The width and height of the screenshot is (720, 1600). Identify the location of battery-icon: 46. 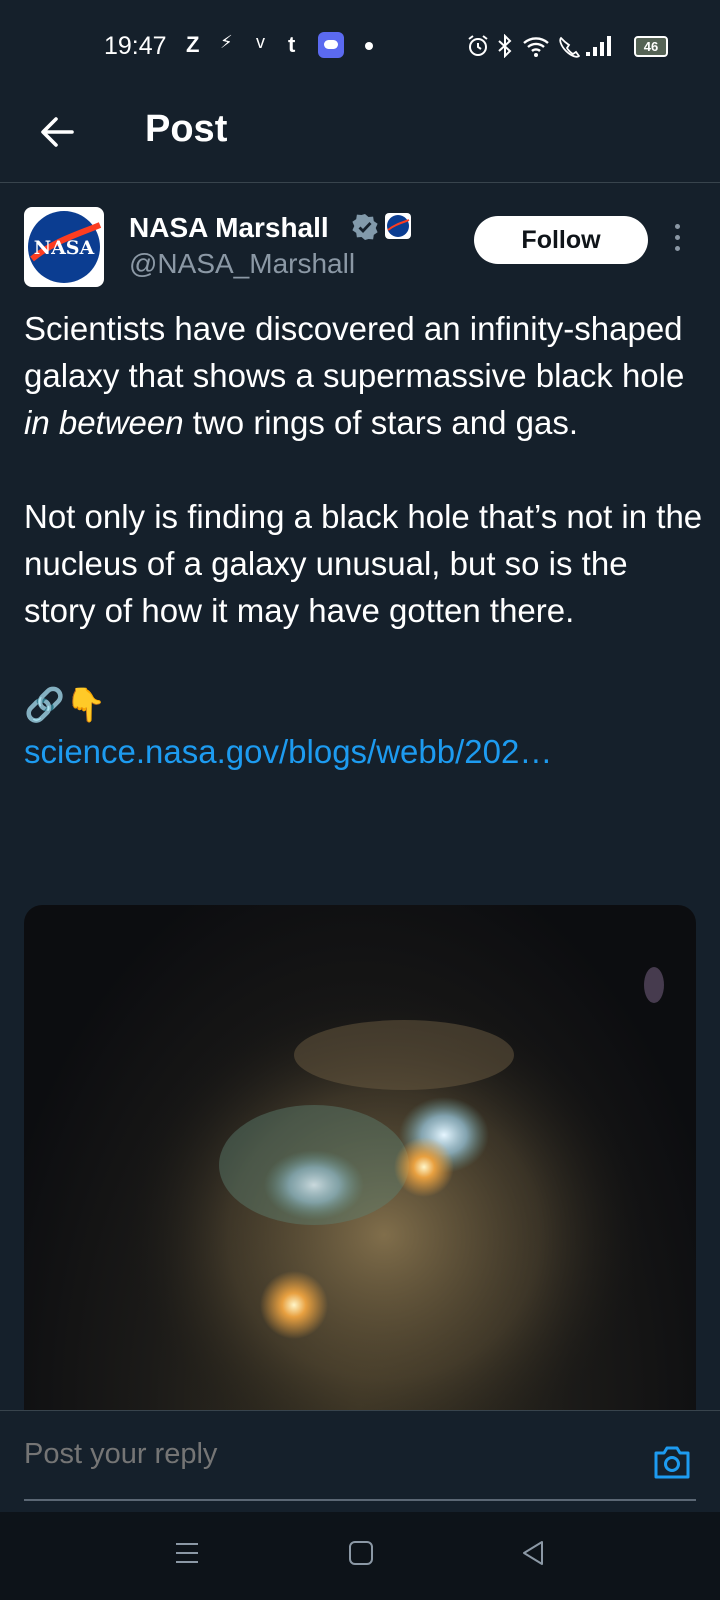
(651, 46).